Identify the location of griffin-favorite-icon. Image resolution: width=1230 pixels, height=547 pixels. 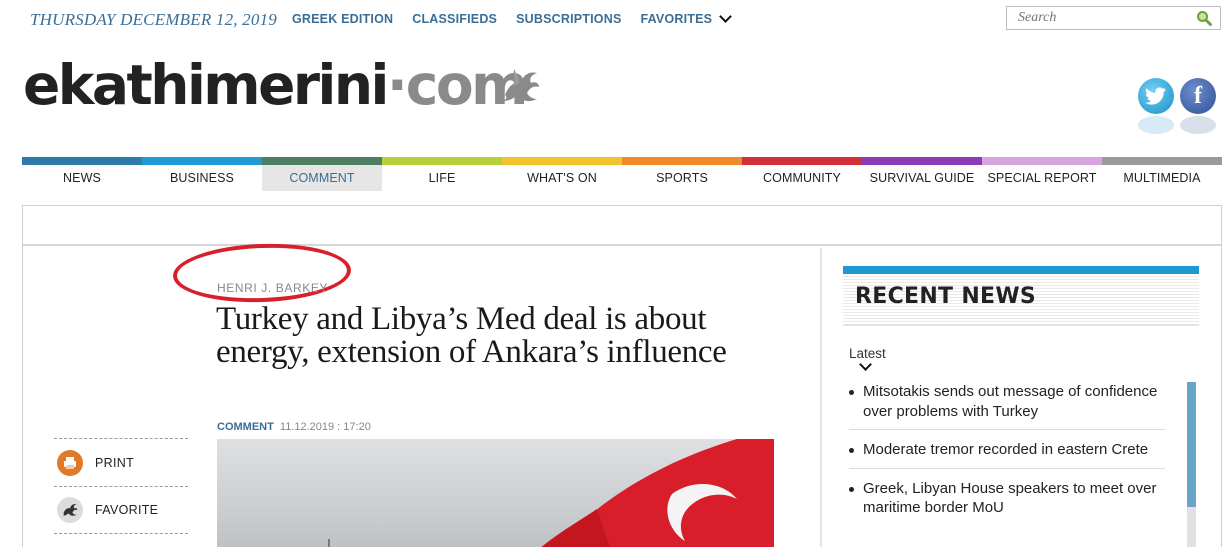
(70, 510).